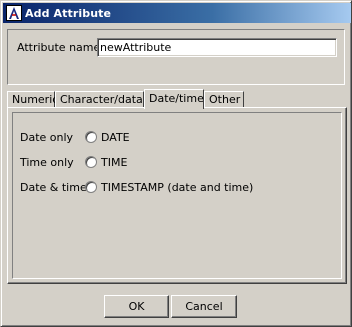 This screenshot has height=327, width=352. I want to click on time-only-row: Time only TIME, so click(73, 162).